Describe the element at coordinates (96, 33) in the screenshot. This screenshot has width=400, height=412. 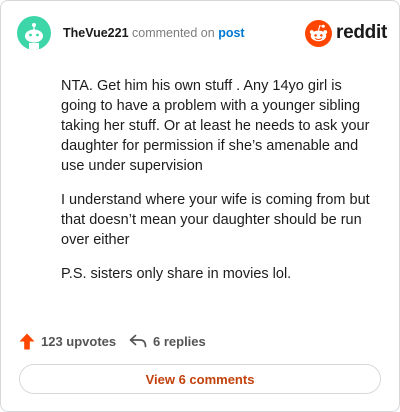
I see `username: TheVue221` at that location.